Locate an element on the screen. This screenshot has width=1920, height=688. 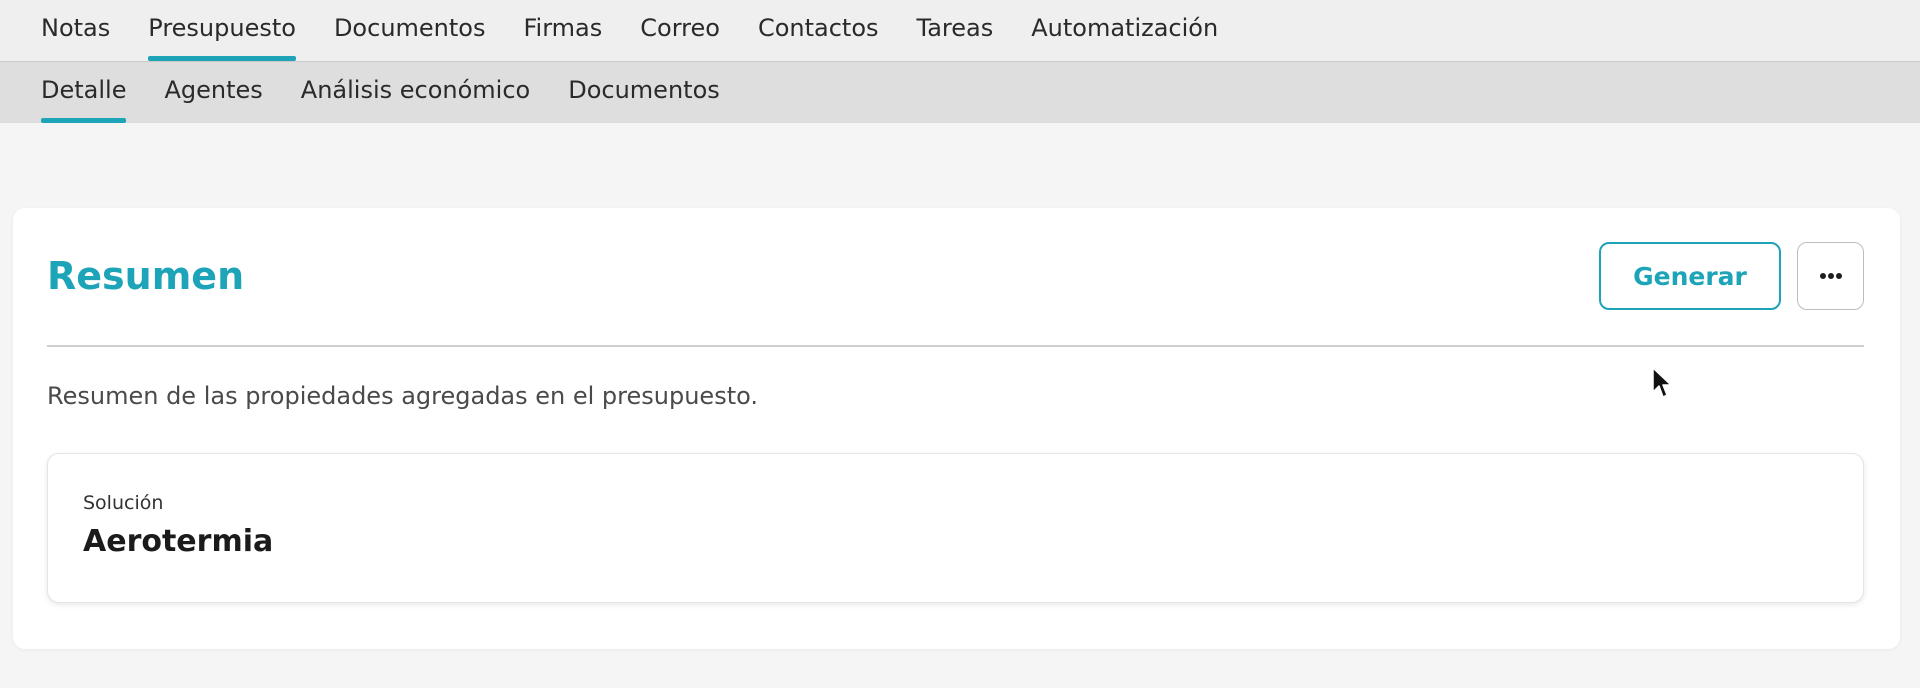
tab-label: Agentes is located at coordinates (213, 89).